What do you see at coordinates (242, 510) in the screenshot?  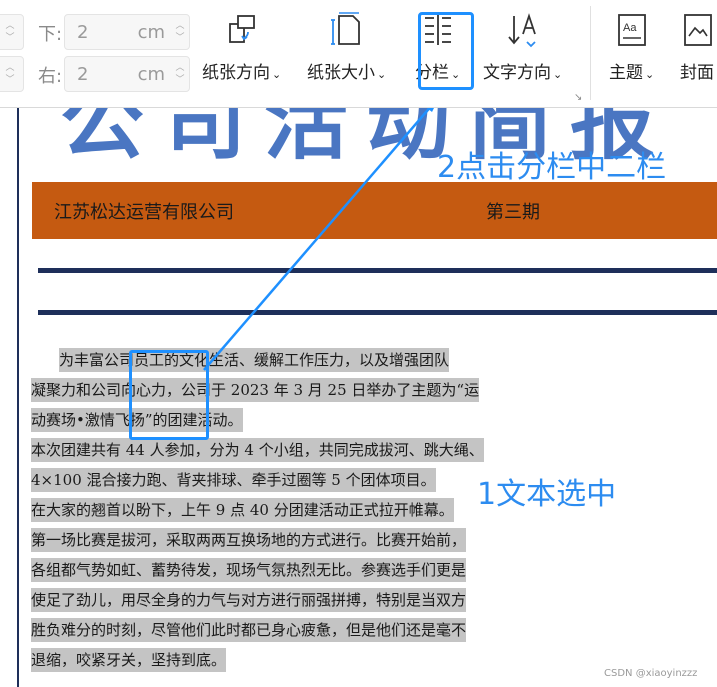 I see `text-line-content: 在大家的翘首以盼下，上午 9 点 40 分团建活动正式拉开帷幕。` at bounding box center [242, 510].